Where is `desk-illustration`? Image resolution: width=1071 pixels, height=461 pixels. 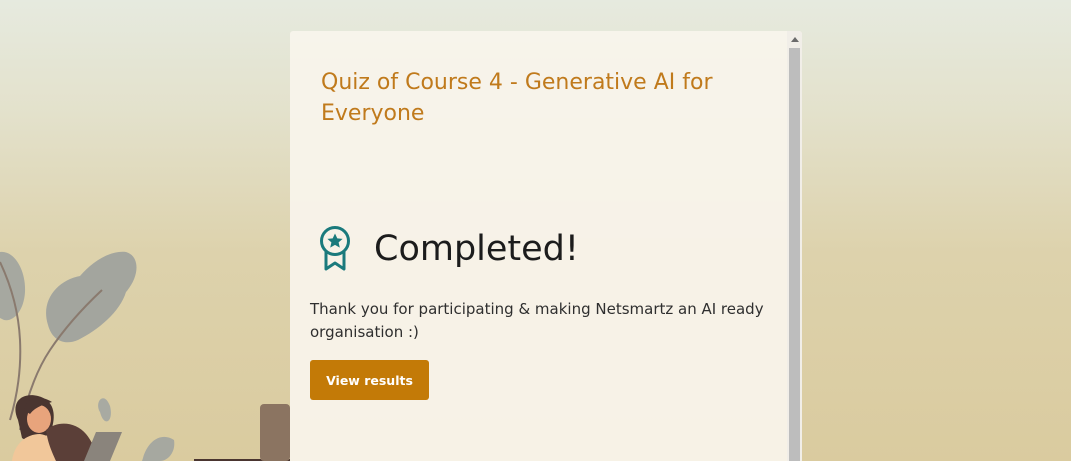 desk-illustration is located at coordinates (275, 432).